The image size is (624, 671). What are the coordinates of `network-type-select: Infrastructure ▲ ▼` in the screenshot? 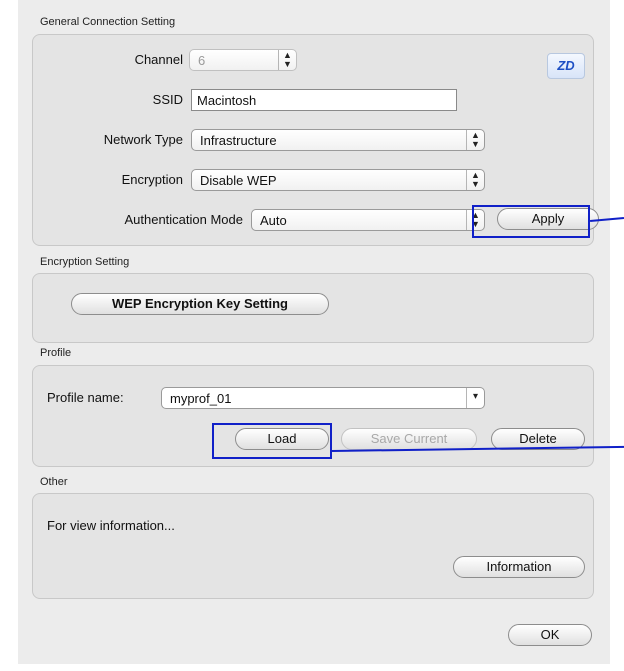 It's located at (338, 140).